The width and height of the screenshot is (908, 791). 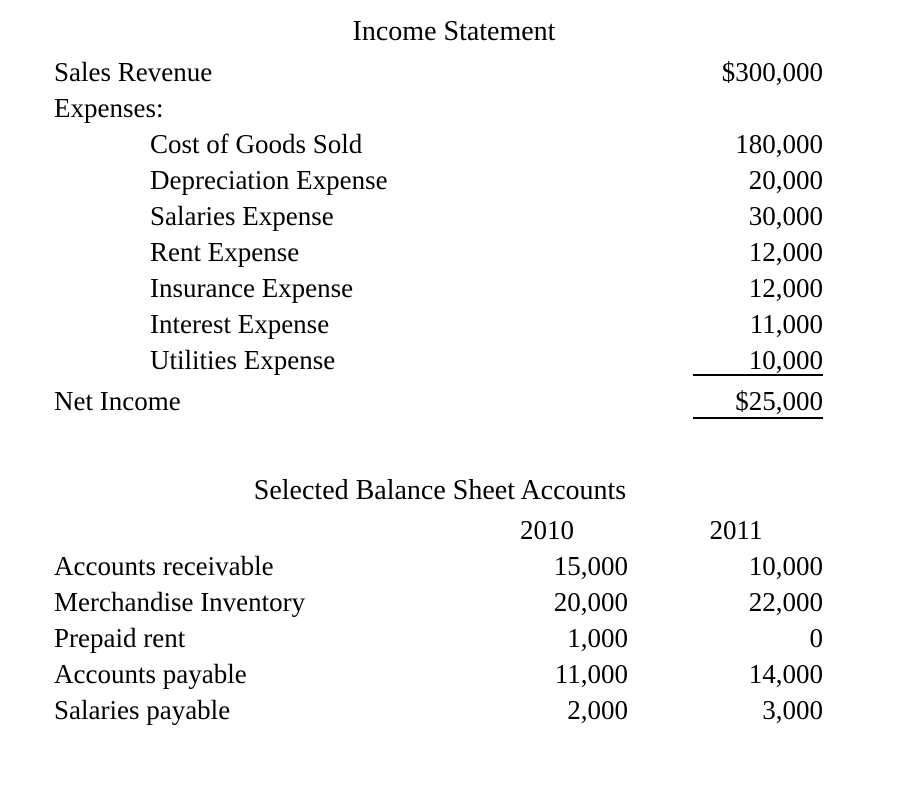 What do you see at coordinates (454, 674) in the screenshot?
I see `balance-row-accounts-payable: Accounts payable 11,000 14,000` at bounding box center [454, 674].